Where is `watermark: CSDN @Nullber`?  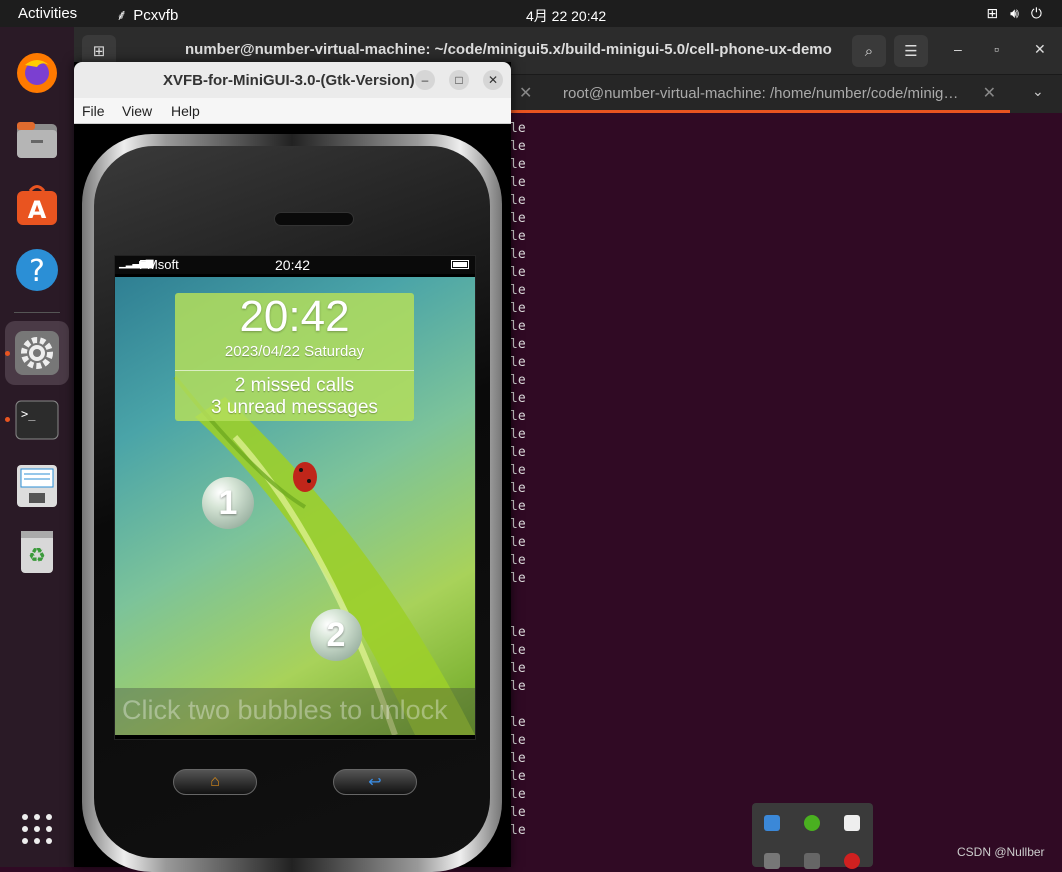
watermark: CSDN @Nullber is located at coordinates (1001, 852).